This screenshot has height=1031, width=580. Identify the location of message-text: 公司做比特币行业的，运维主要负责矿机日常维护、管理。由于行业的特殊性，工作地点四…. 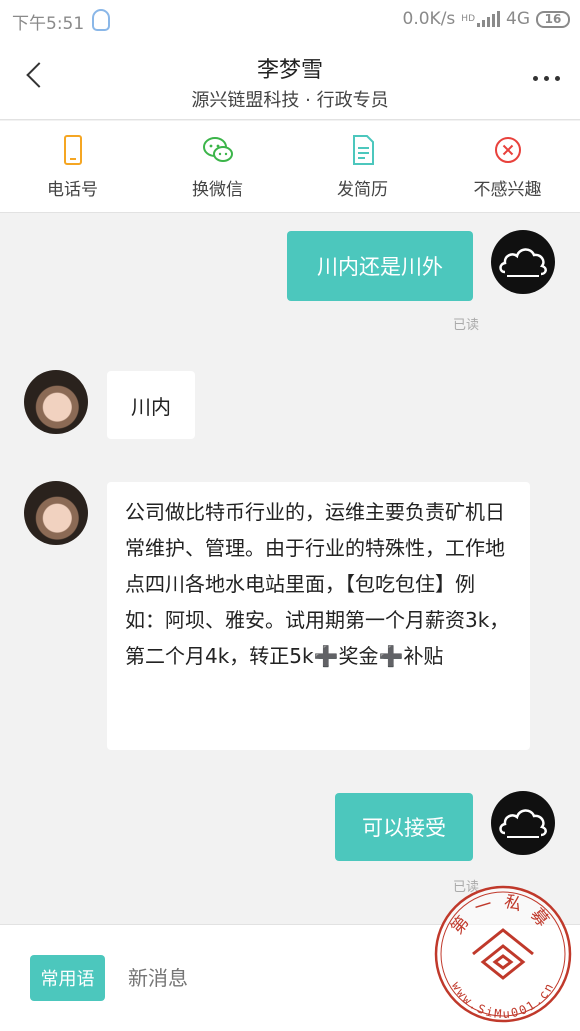
(317, 584).